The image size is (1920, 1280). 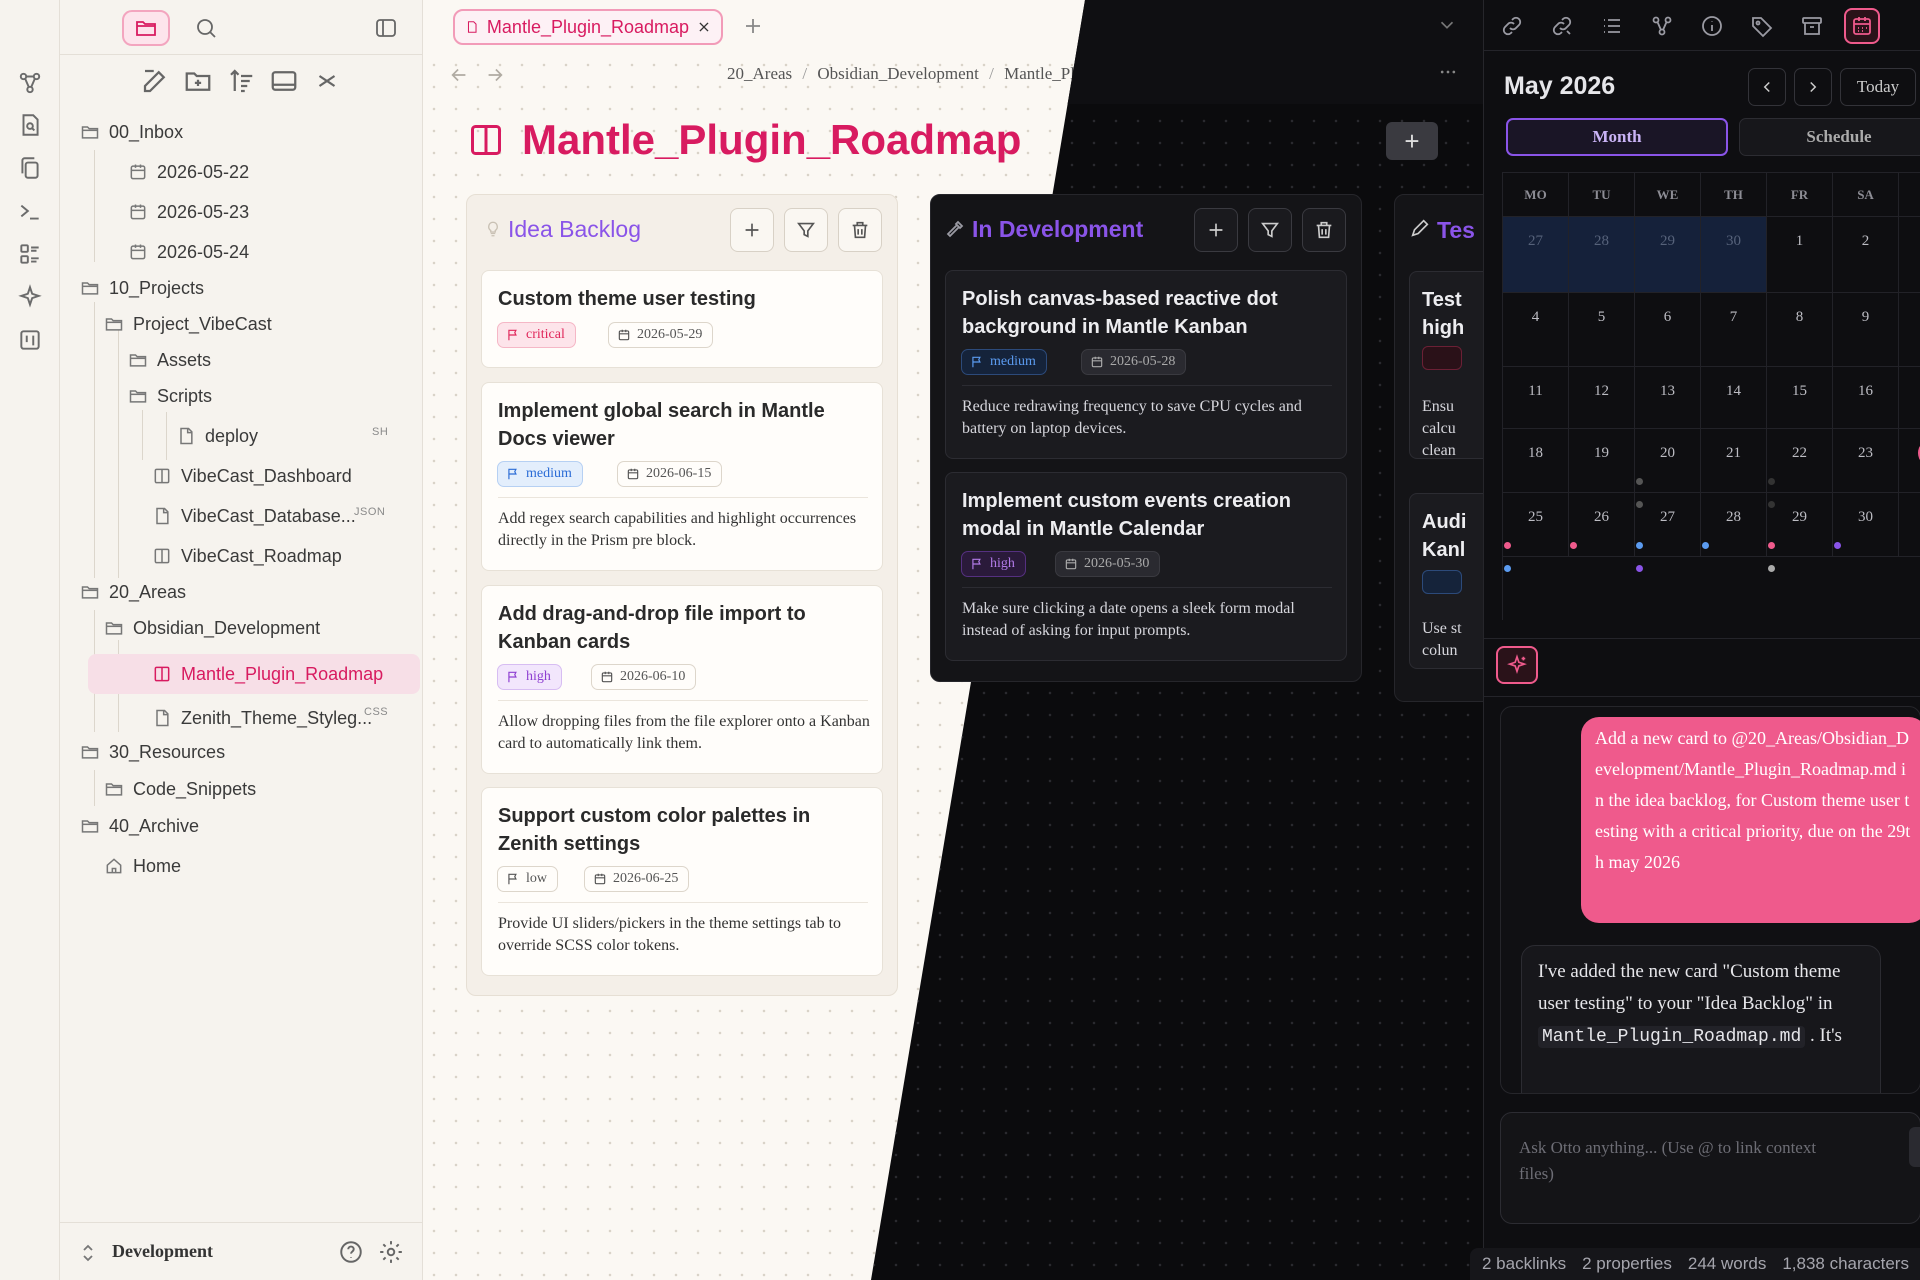 What do you see at coordinates (1536, 330) in the screenshot?
I see `calendar-day: 4` at bounding box center [1536, 330].